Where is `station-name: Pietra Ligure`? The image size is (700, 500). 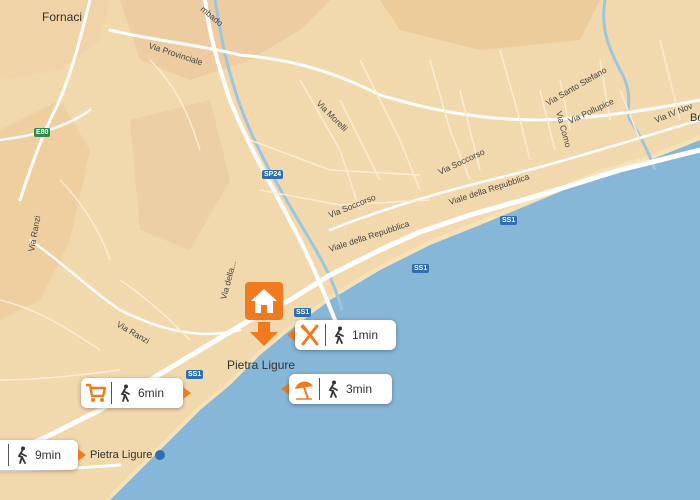 station-name: Pietra Ligure is located at coordinates (121, 455).